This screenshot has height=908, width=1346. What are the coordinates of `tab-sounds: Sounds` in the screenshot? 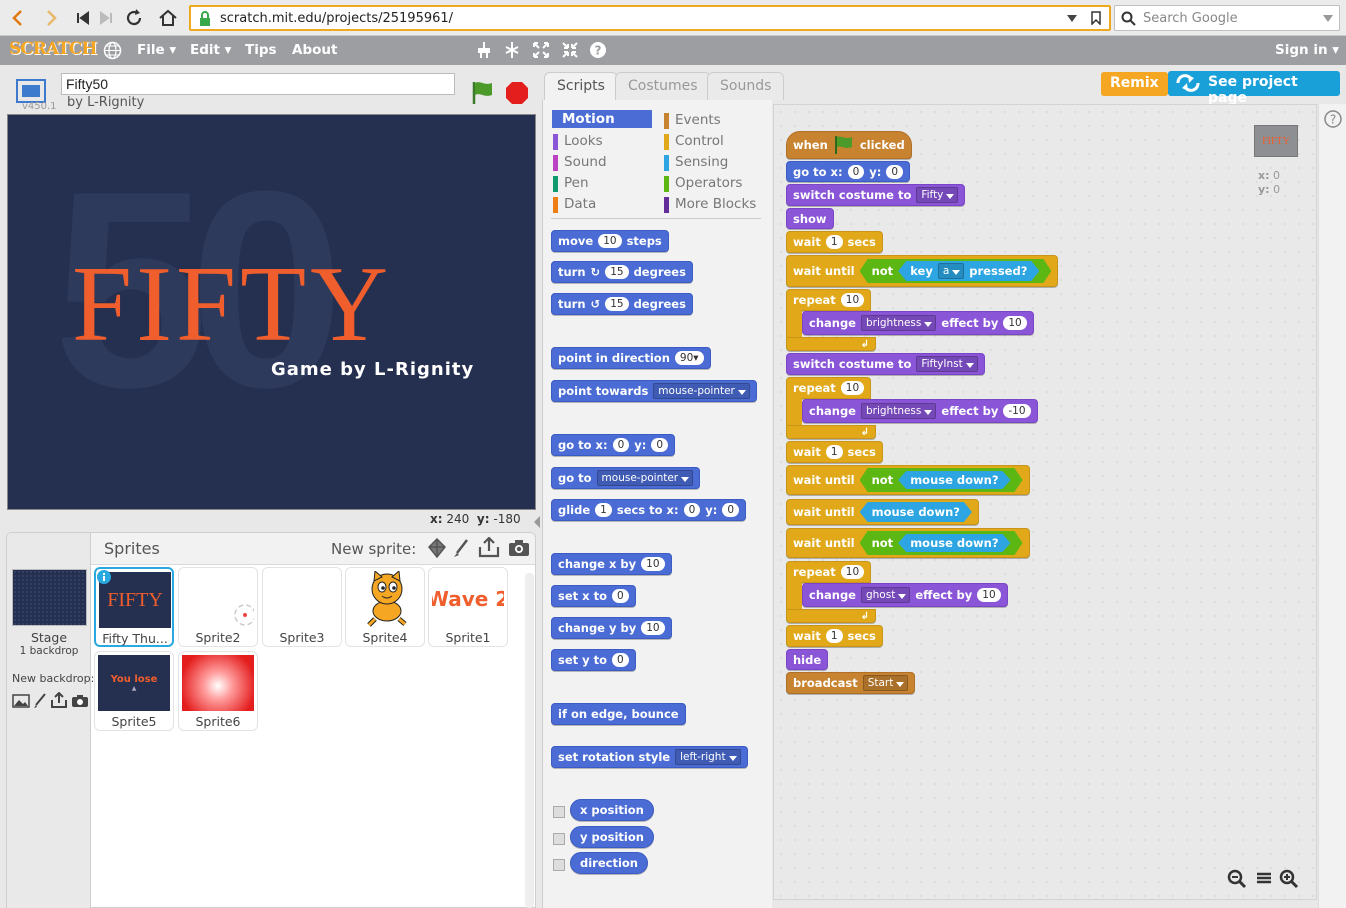 It's located at (746, 86).